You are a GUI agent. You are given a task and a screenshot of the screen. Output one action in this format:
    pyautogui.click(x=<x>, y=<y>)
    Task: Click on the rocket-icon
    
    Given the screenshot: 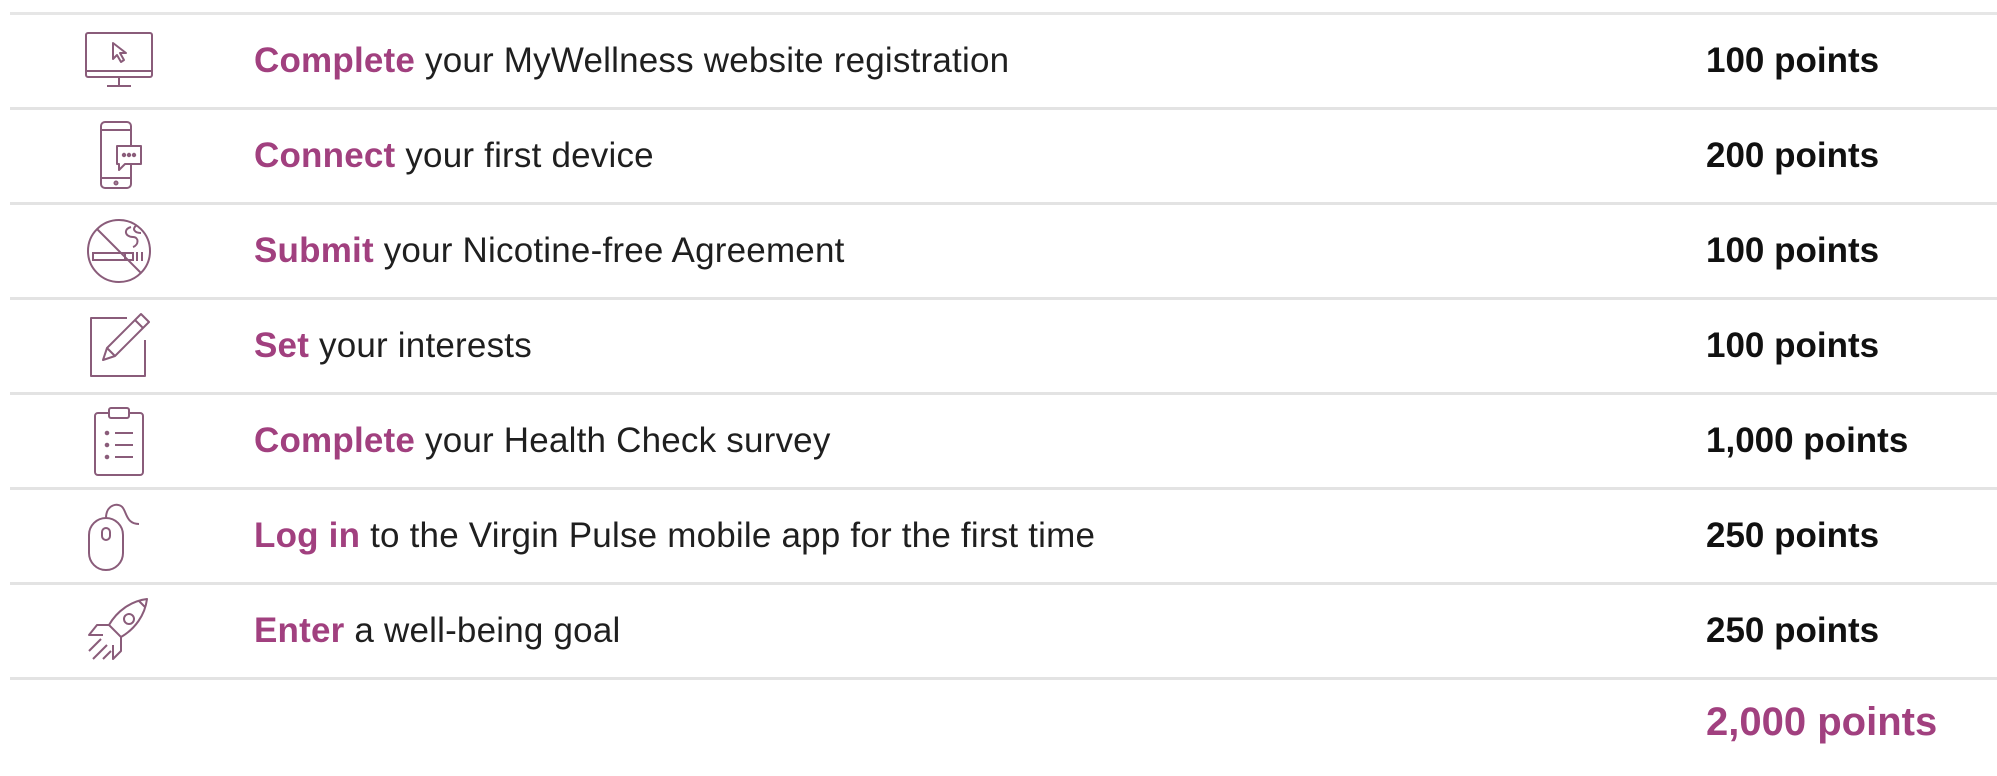 What is the action you would take?
    pyautogui.click(x=119, y=631)
    